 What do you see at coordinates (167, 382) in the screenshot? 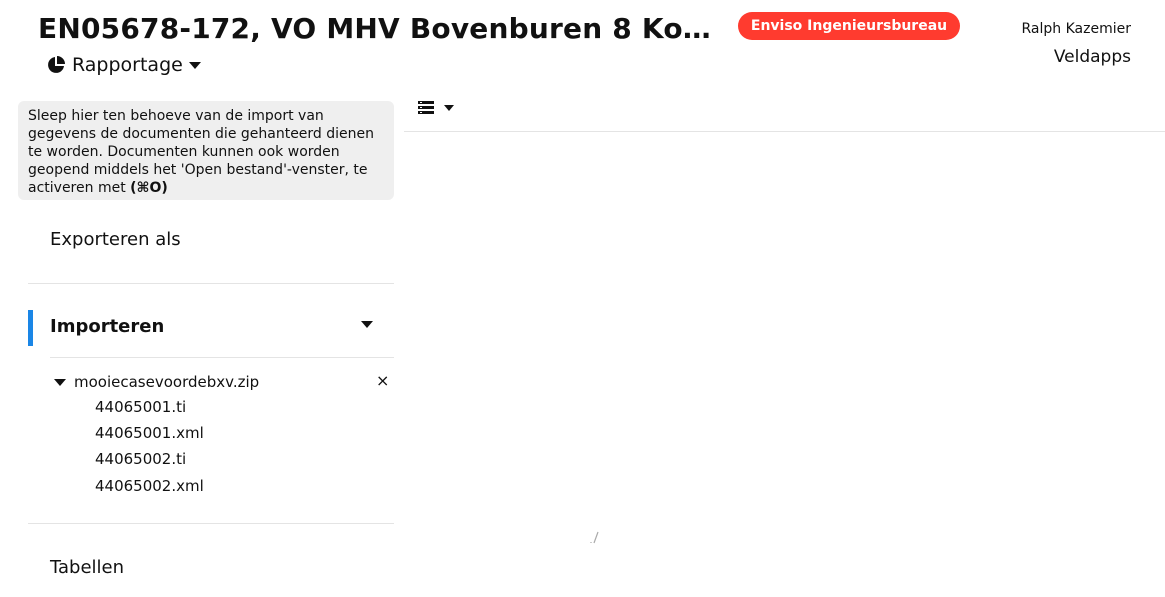
I see `archive-name: mooiecasevoordebxv.zip` at bounding box center [167, 382].